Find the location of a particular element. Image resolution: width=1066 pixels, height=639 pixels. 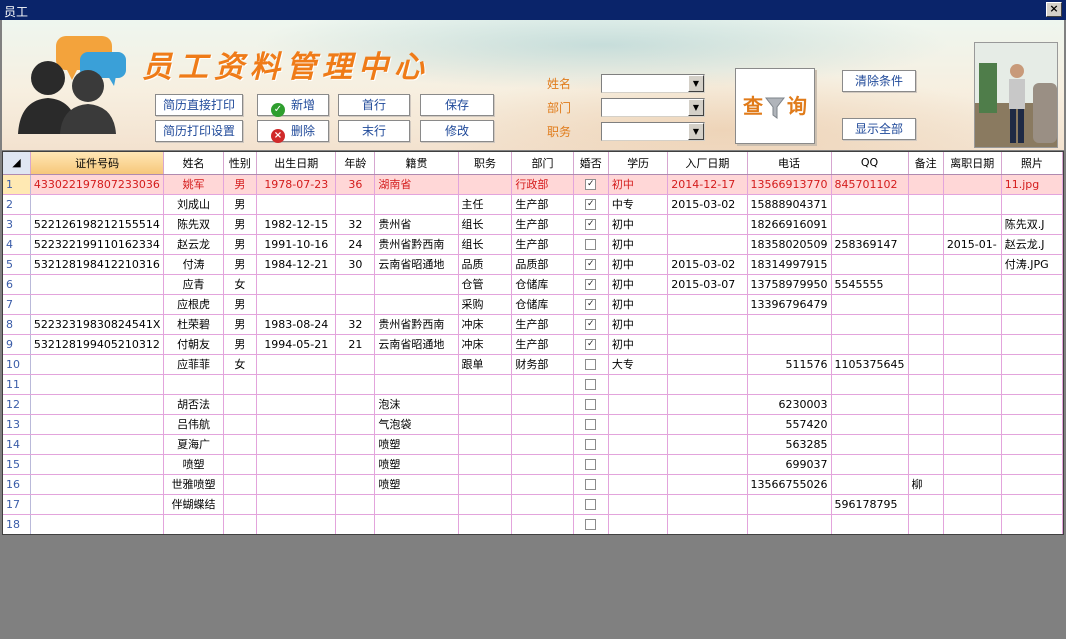

cell-phone: 511576 is located at coordinates (789, 364).